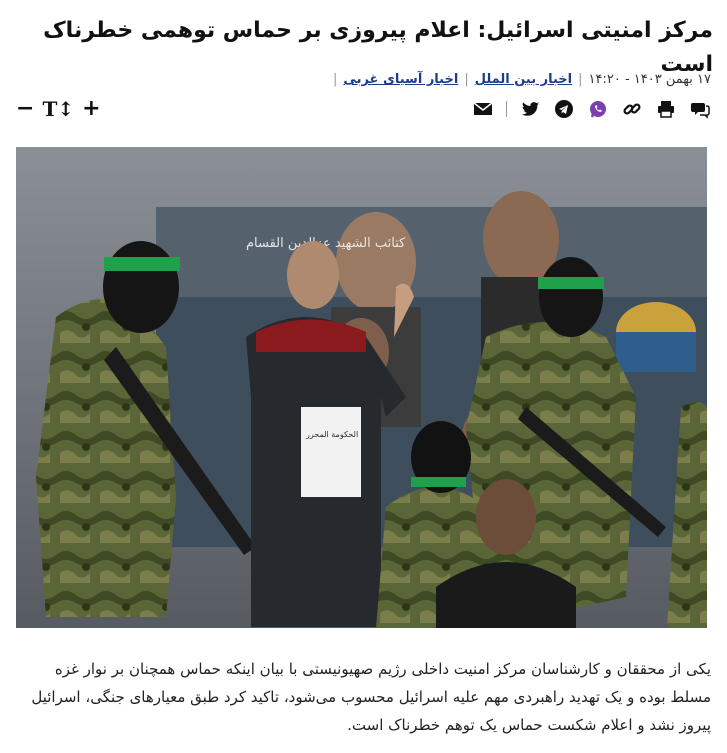  Describe the element at coordinates (25, 109) in the screenshot. I see `font-decrease-button: −` at that location.